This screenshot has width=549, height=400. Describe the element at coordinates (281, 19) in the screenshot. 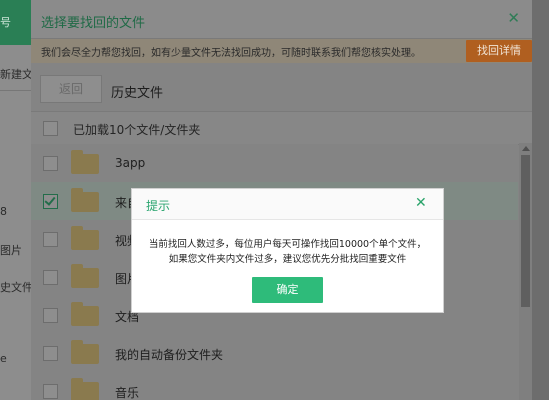

I see `dialog-header: 选择要找回的文件 ✕` at that location.